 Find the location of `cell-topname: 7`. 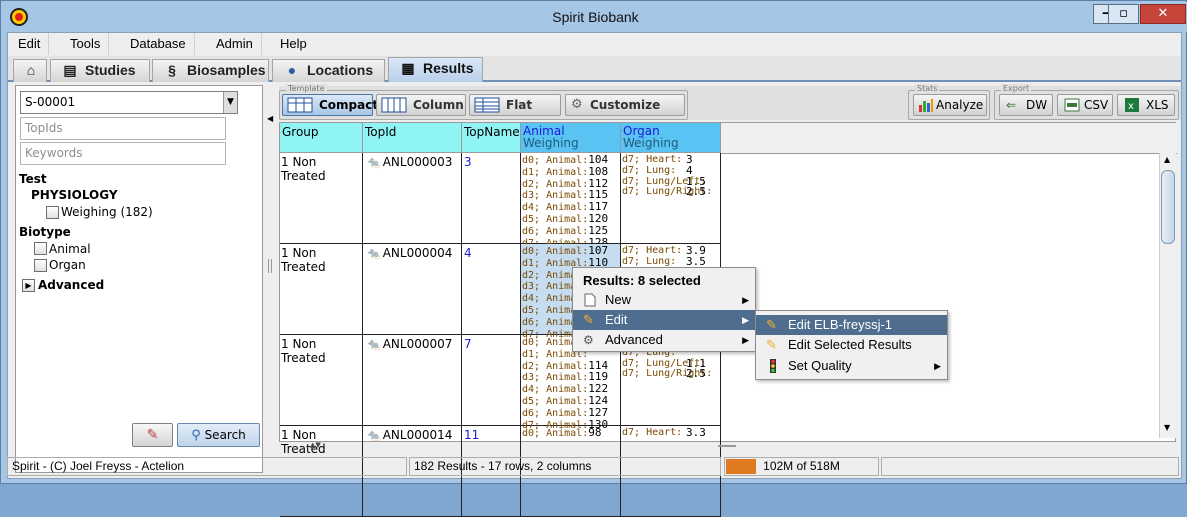

cell-topname: 7 is located at coordinates (491, 380).